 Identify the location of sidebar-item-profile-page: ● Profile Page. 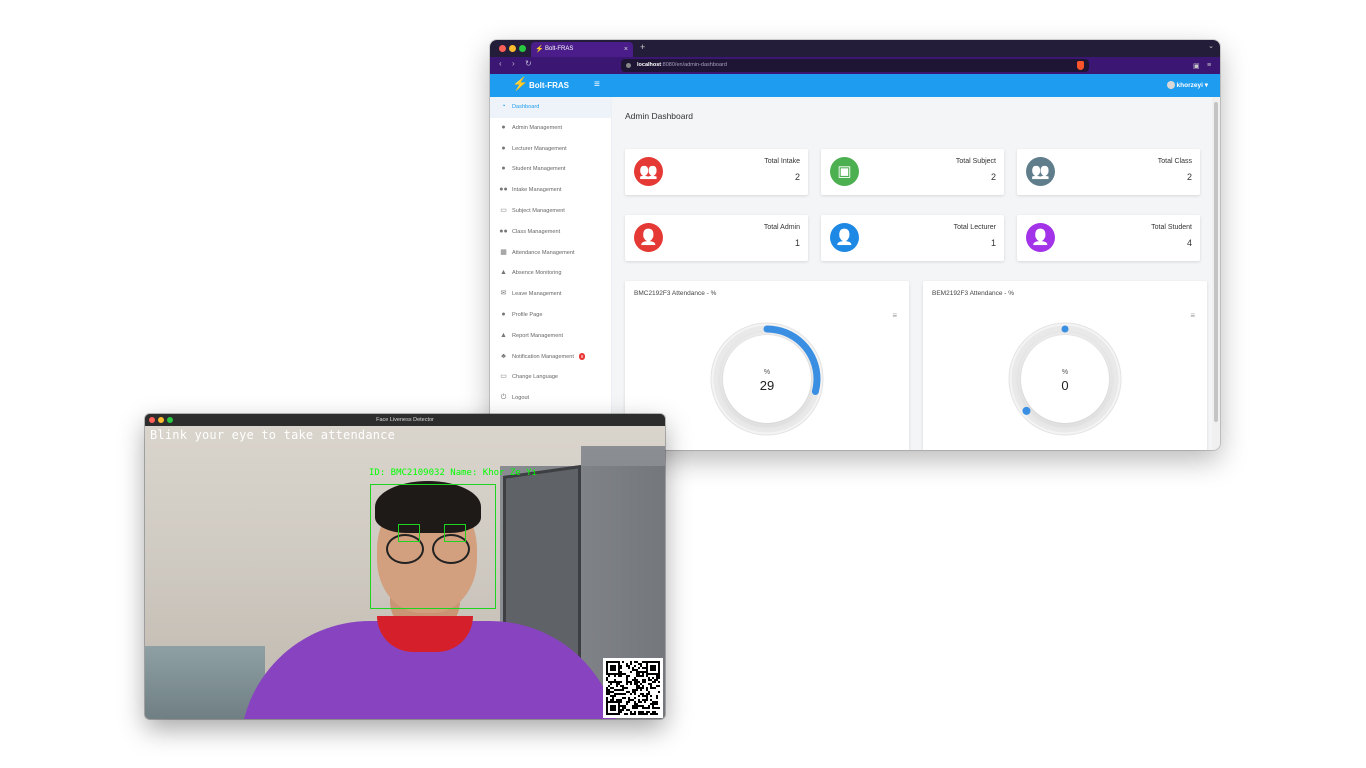
(550, 315).